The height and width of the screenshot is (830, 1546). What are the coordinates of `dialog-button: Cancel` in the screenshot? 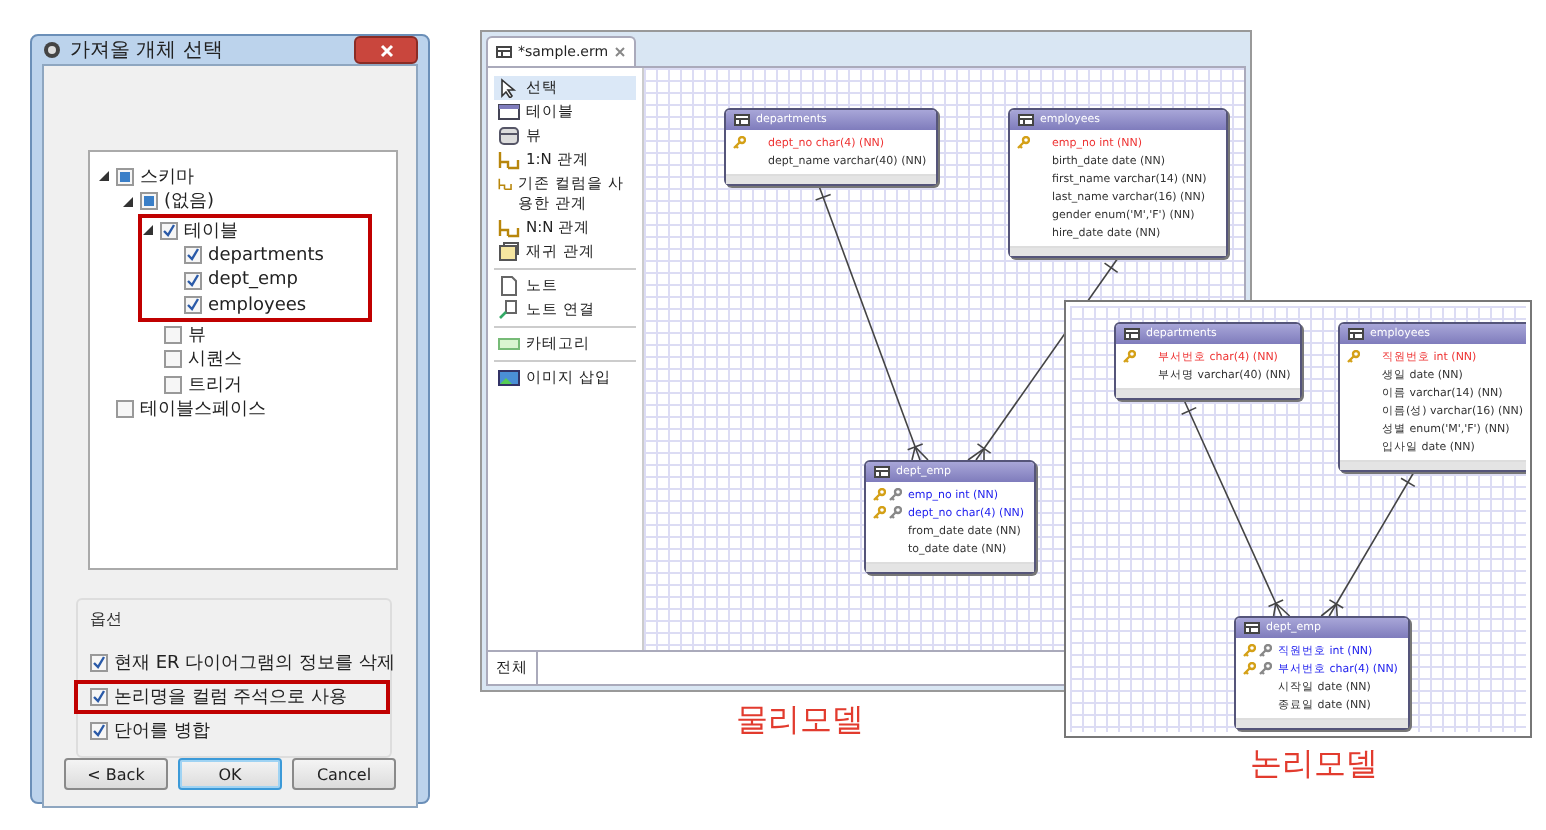 It's located at (344, 774).